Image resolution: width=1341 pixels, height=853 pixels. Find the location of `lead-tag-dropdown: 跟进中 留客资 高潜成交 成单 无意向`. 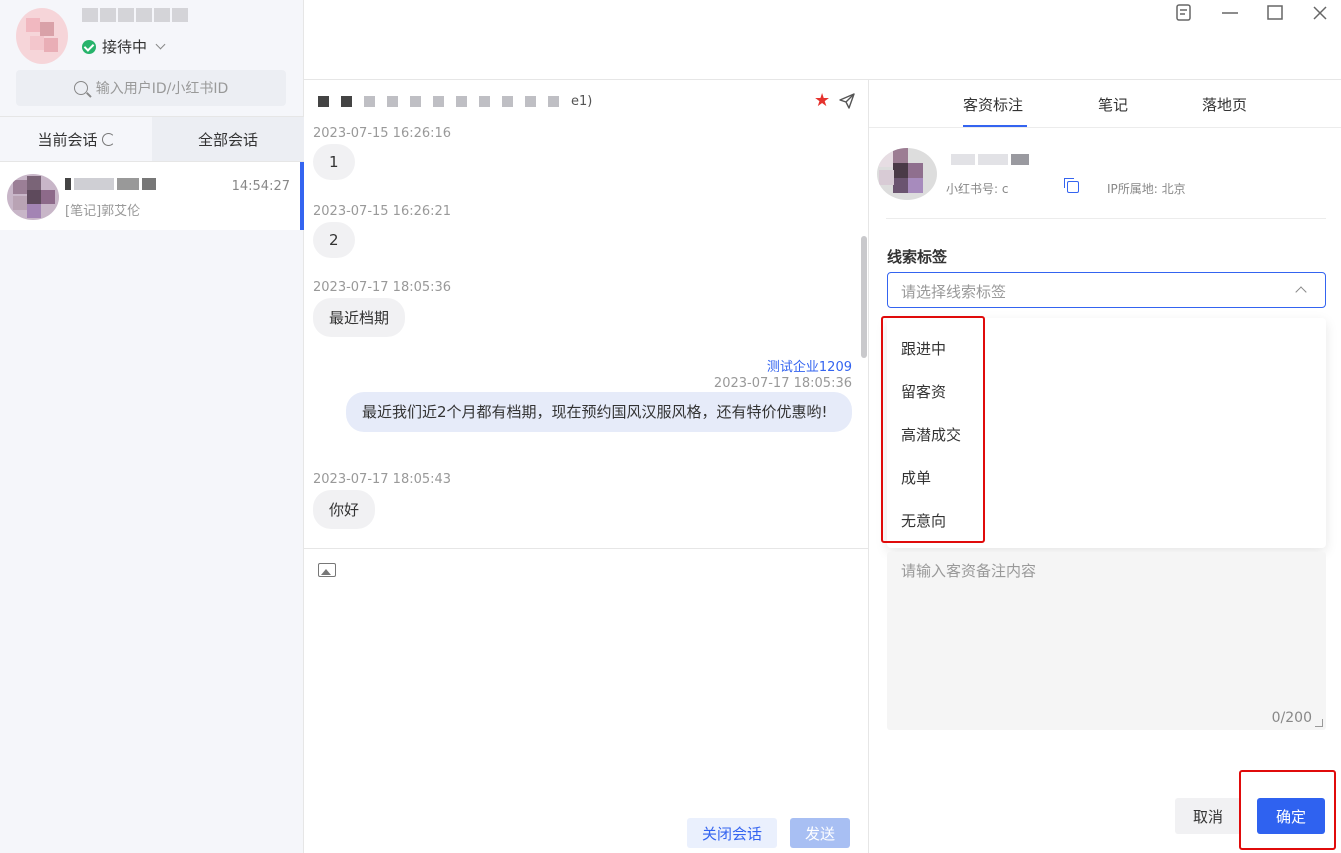

lead-tag-dropdown: 跟进中 留客资 高潜成交 成单 无意向 is located at coordinates (1103, 432).